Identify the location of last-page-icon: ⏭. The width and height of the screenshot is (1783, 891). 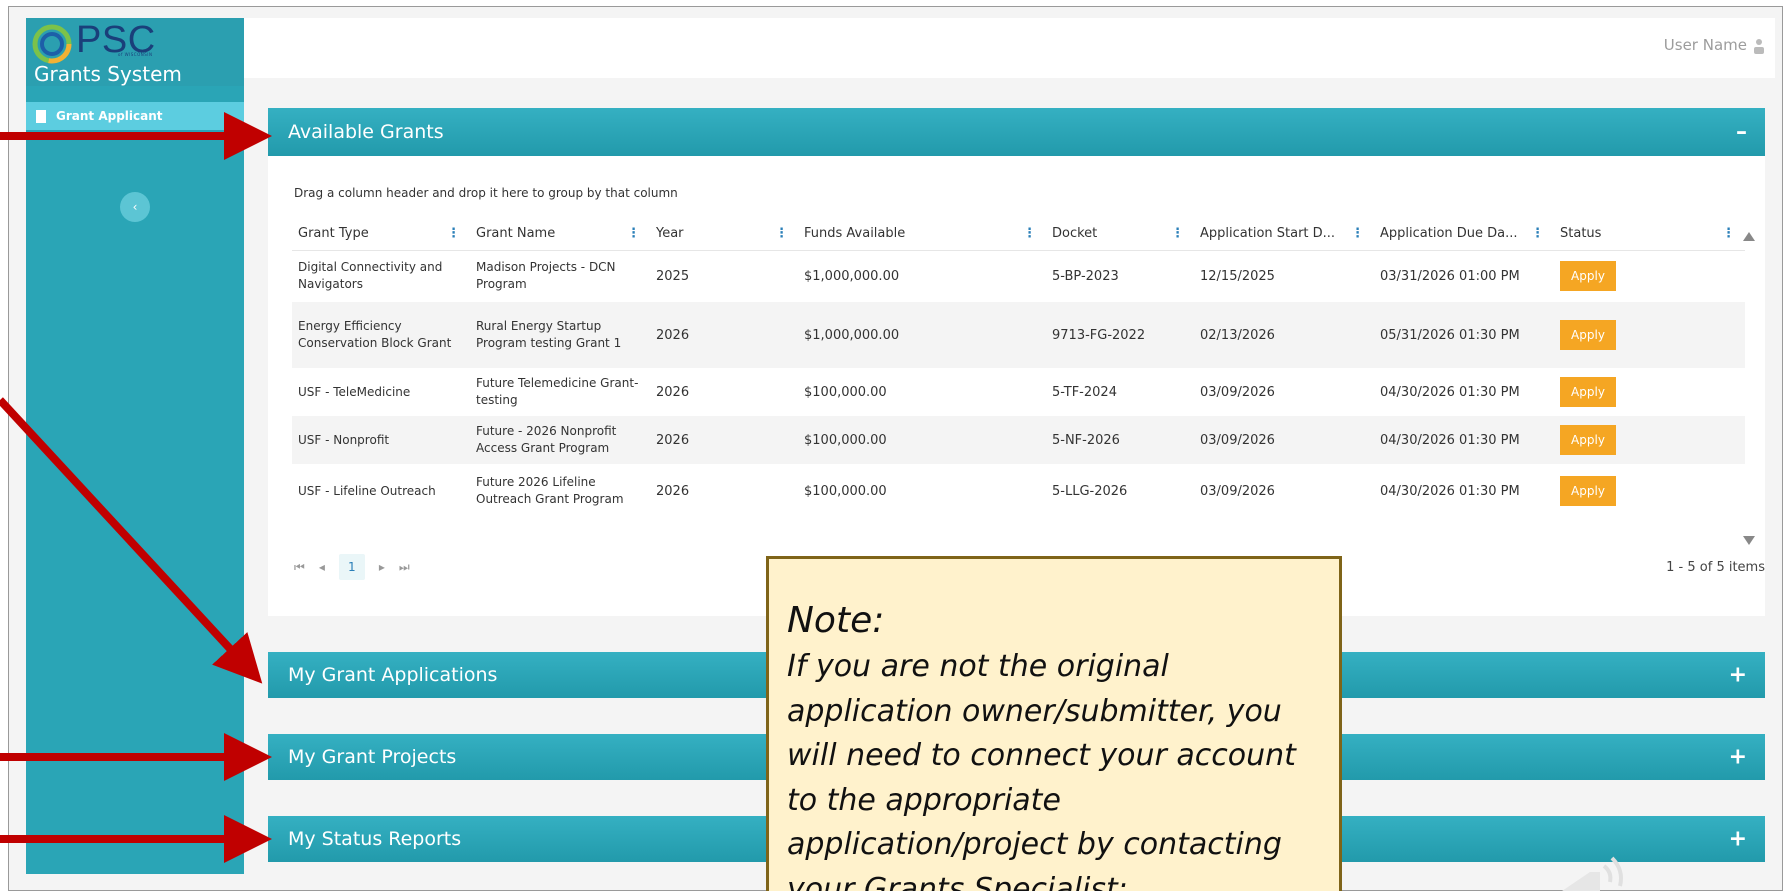
(404, 567).